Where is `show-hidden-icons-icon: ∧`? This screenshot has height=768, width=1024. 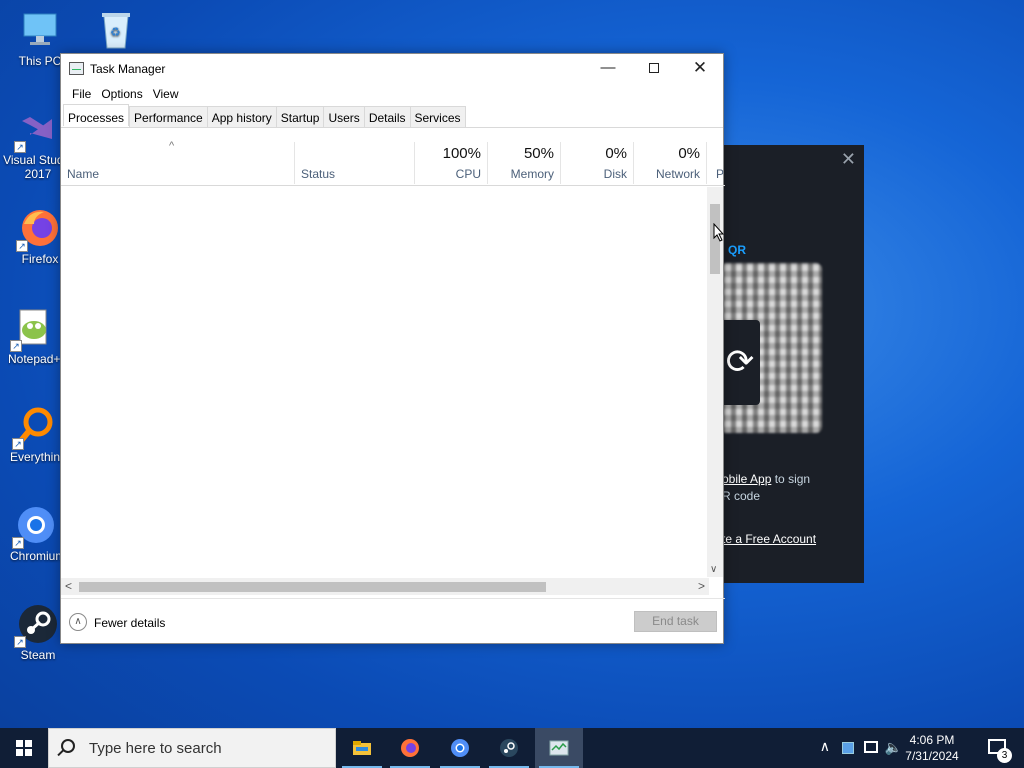 show-hidden-icons-icon: ∧ is located at coordinates (825, 746).